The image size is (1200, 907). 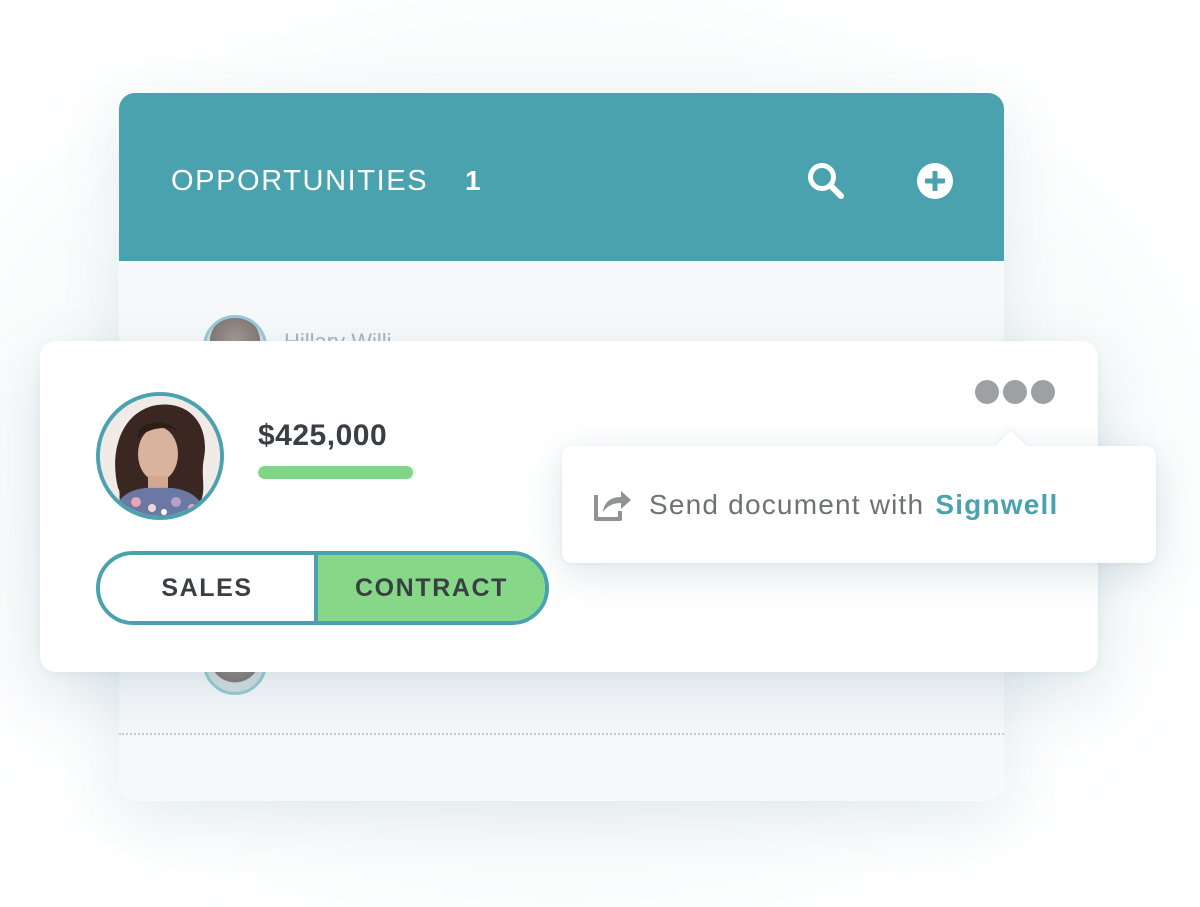 What do you see at coordinates (323, 435) in the screenshot?
I see `deal-amount: $425,000` at bounding box center [323, 435].